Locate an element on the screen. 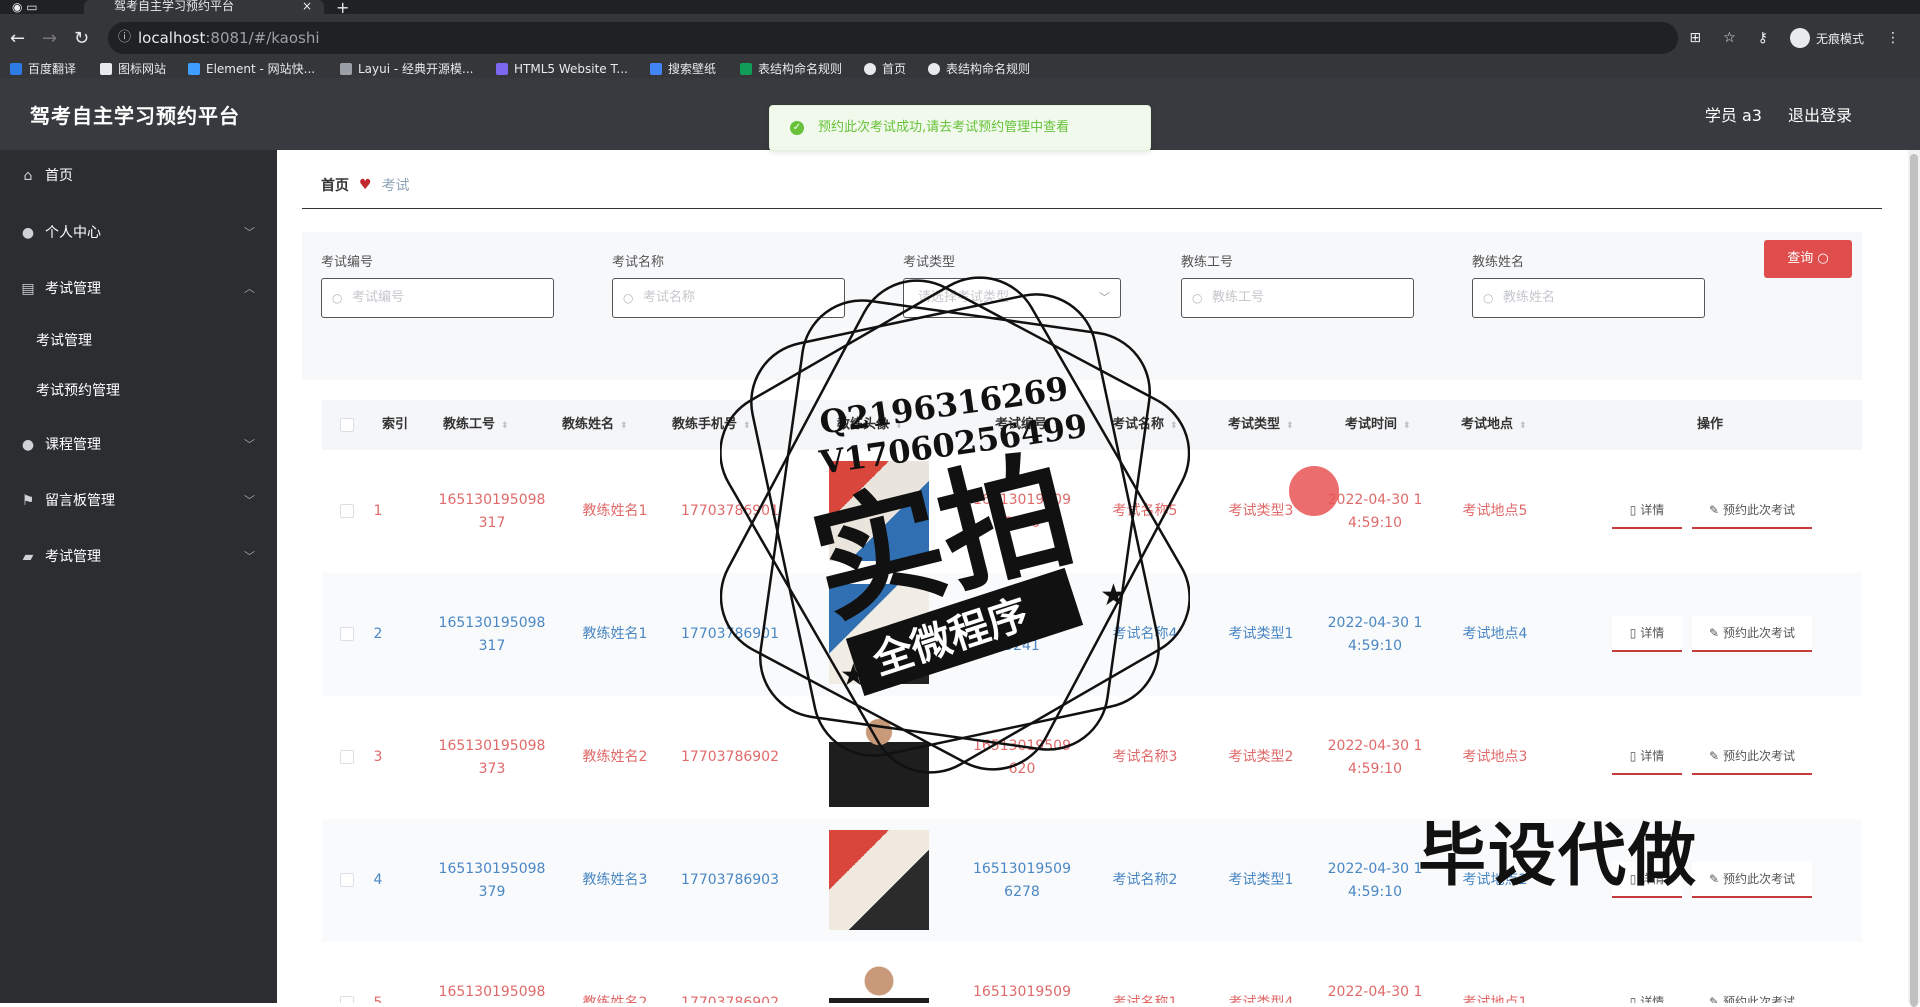  col-exam-time: 考试时间 ⬍ is located at coordinates (1378, 425).